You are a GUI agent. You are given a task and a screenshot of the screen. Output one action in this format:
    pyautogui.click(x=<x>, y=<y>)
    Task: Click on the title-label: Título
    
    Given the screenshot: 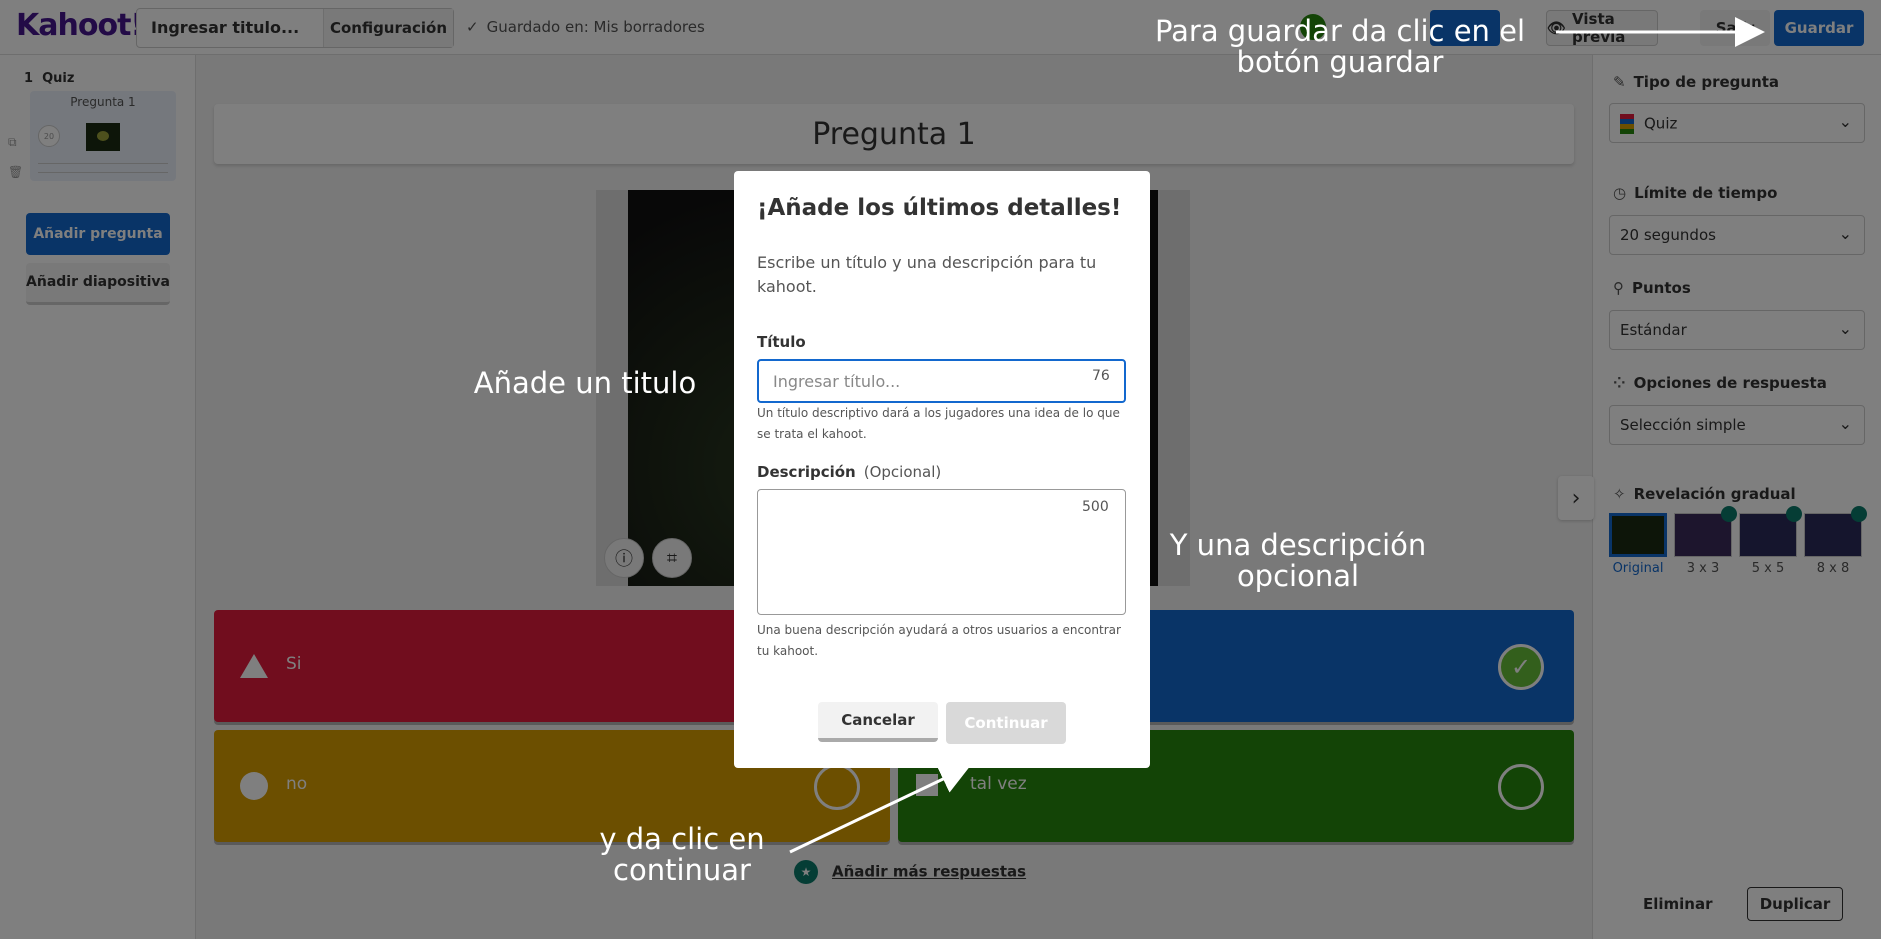 What is the action you would take?
    pyautogui.click(x=781, y=342)
    